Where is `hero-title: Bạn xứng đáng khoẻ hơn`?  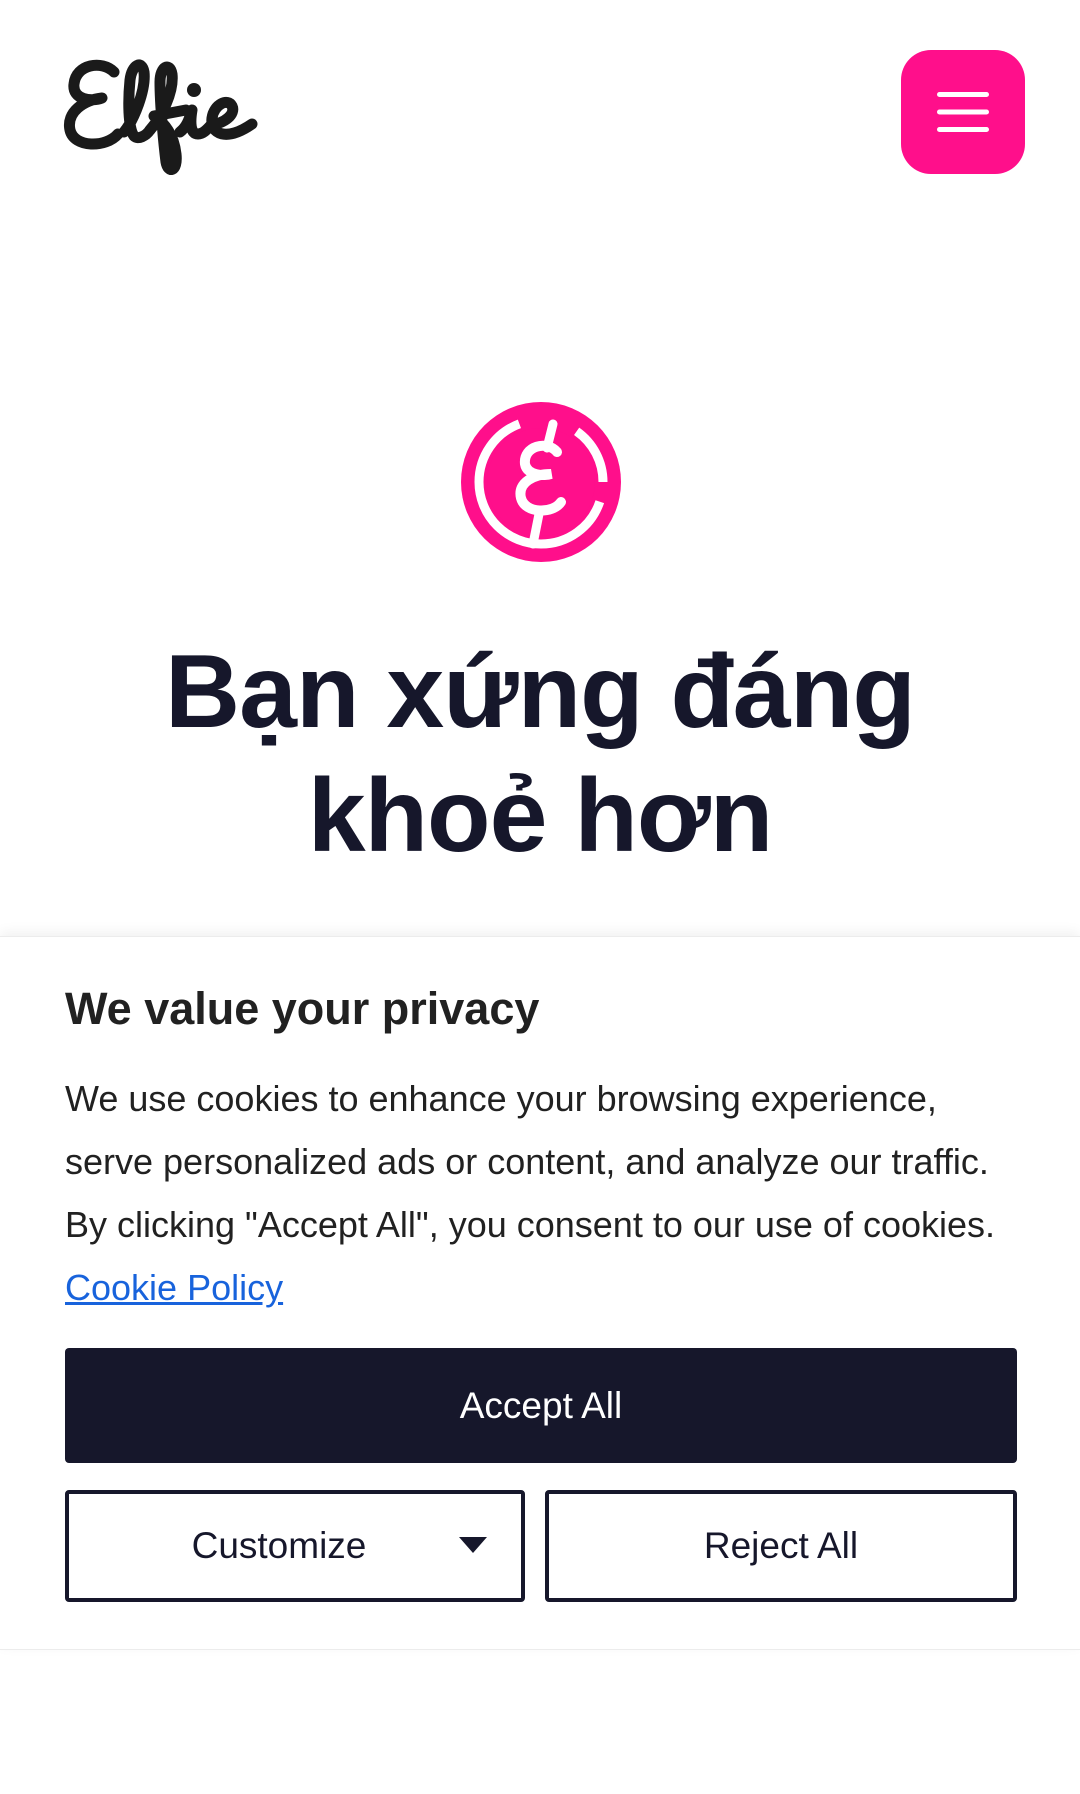 hero-title: Bạn xứng đáng khoẻ hơn is located at coordinates (540, 754).